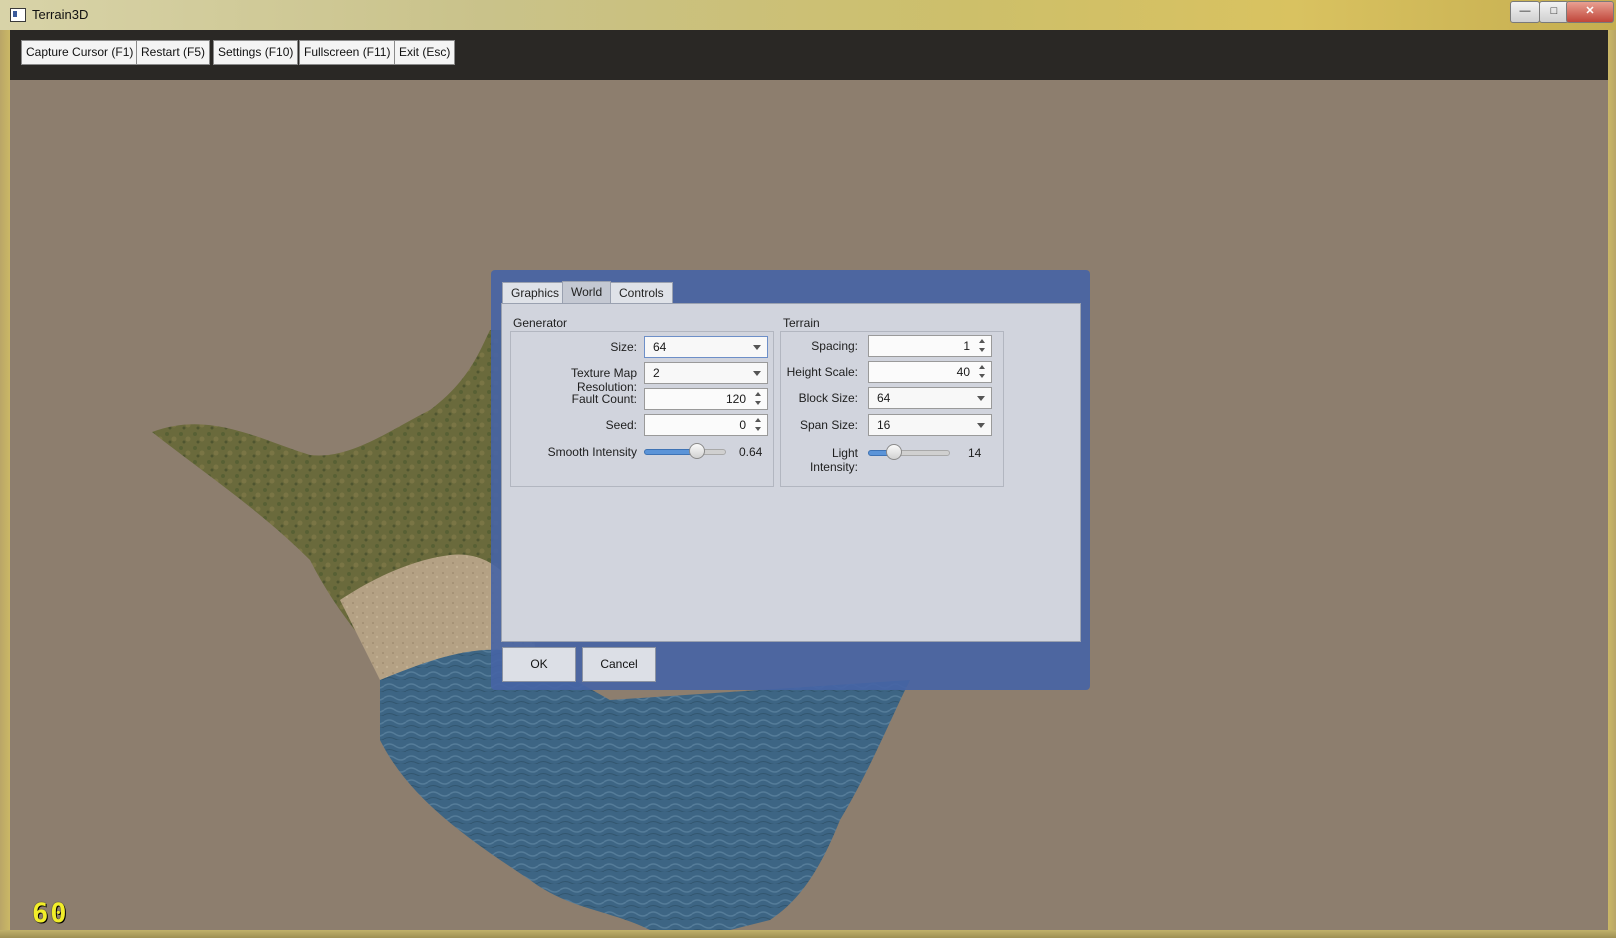 The image size is (1616, 938). What do you see at coordinates (930, 398) in the screenshot?
I see `block-size-dropdown: 64` at bounding box center [930, 398].